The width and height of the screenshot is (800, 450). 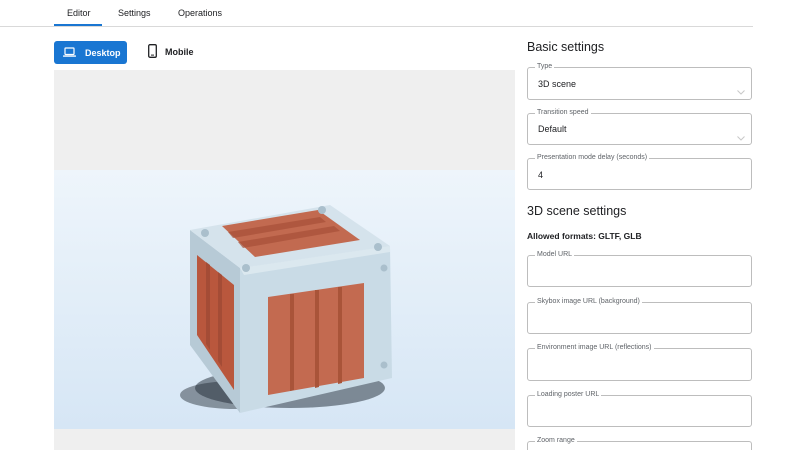 I want to click on tab-operations: Operations, so click(x=200, y=13).